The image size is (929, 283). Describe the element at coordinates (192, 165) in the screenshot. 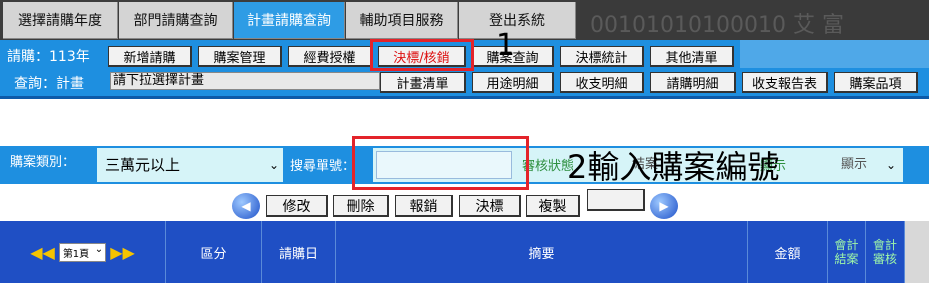

I see `category-select: 三萬元以上 ⌄` at that location.